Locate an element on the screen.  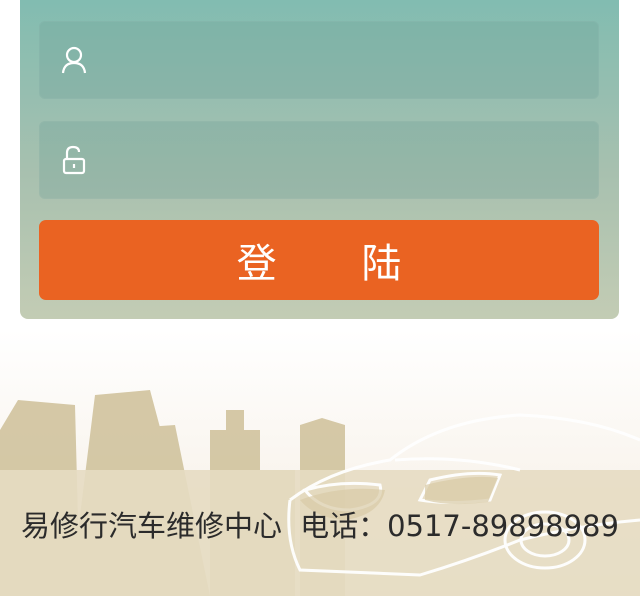
username-input is located at coordinates (344, 60).